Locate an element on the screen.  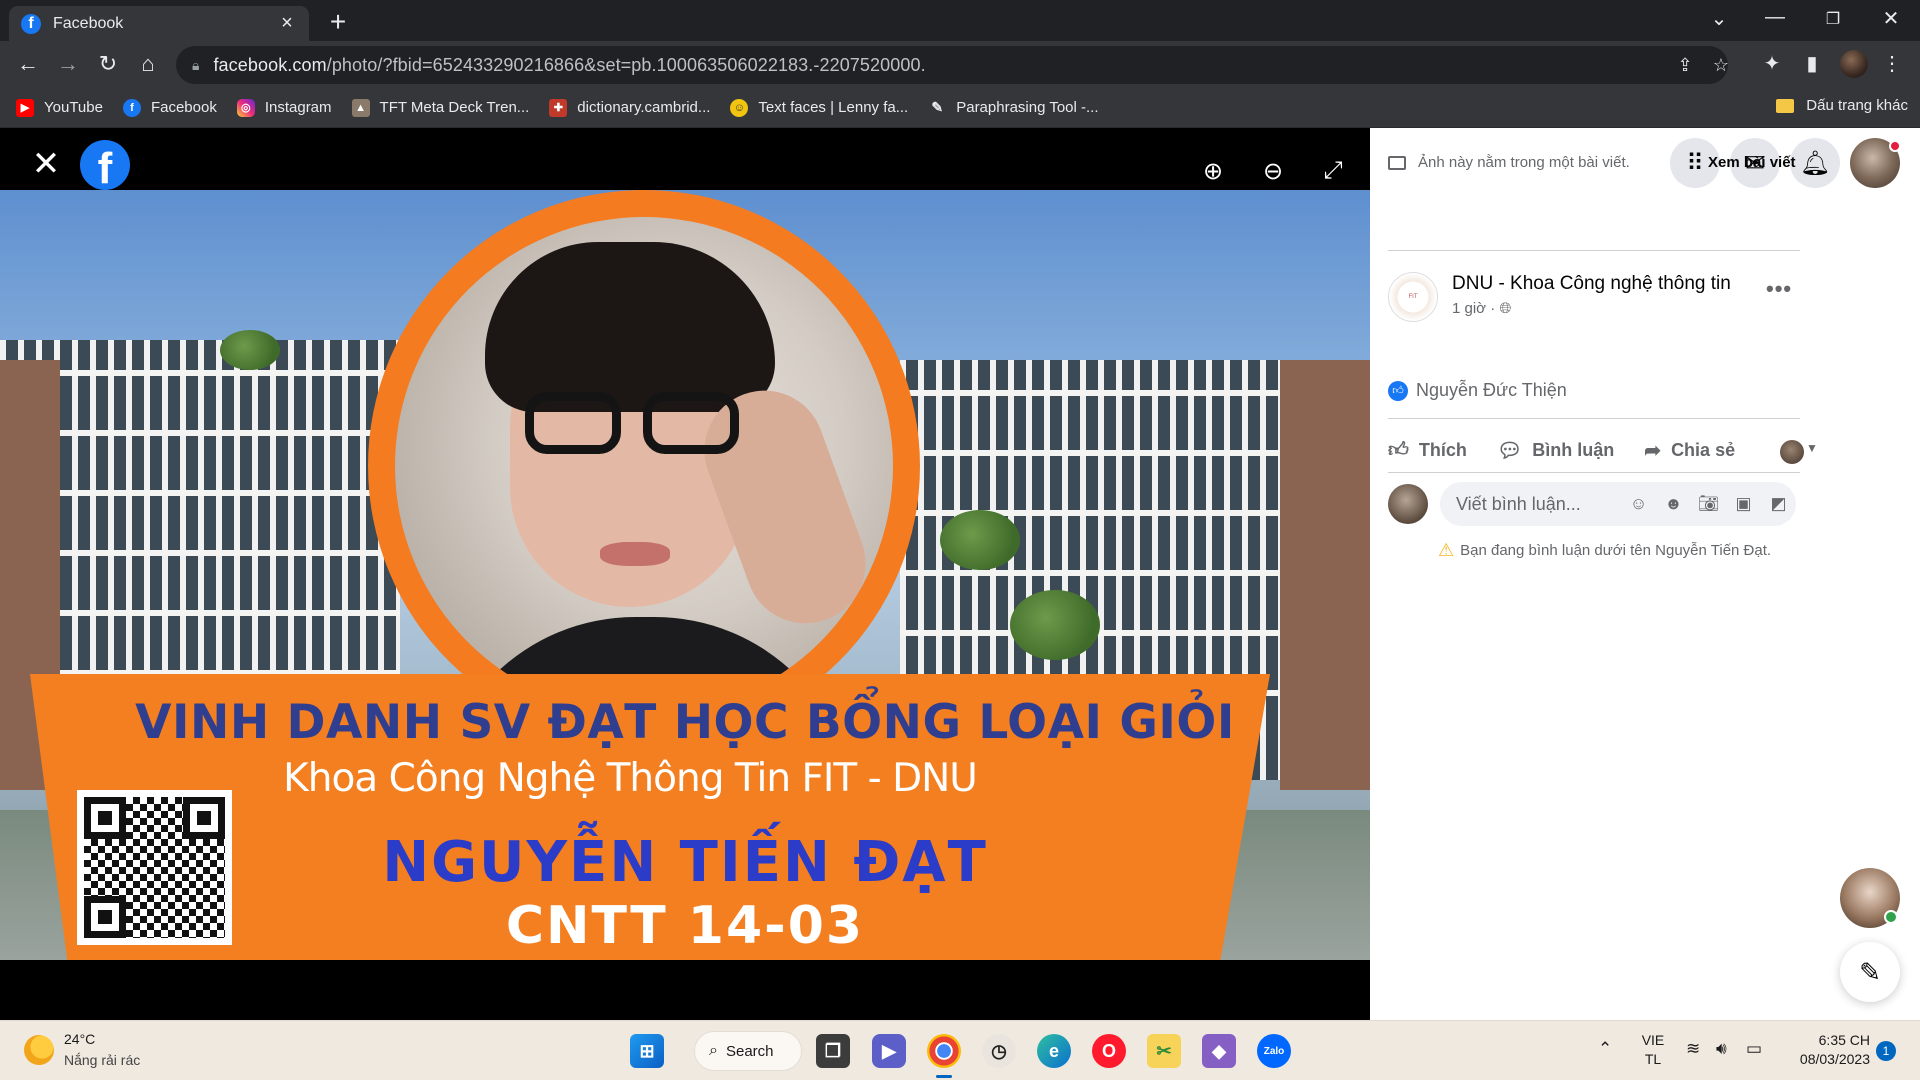
zoom-out-icon: ⊖ is located at coordinates (1273, 171).